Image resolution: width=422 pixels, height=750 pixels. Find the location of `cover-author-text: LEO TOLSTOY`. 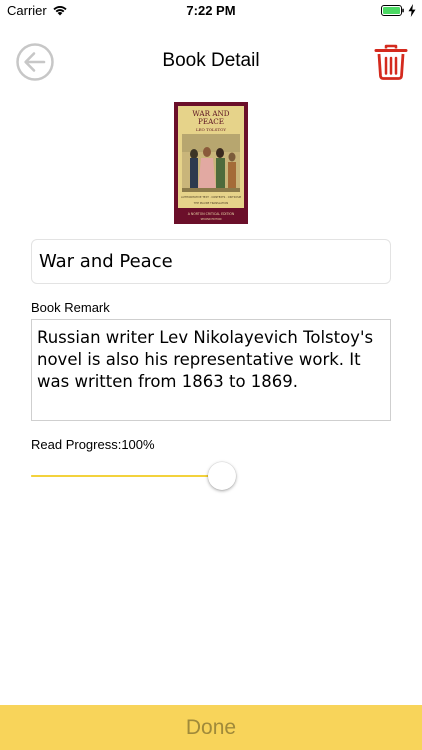

cover-author-text: LEO TOLSTOY is located at coordinates (211, 129).